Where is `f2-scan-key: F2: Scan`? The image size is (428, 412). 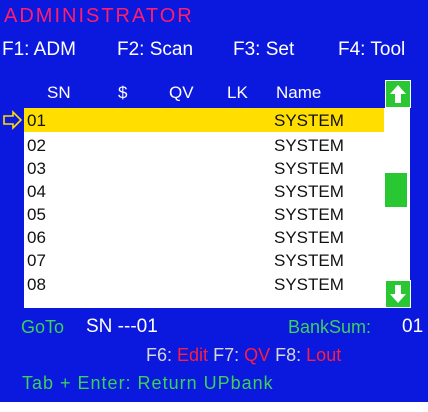 f2-scan-key: F2: Scan is located at coordinates (155, 50).